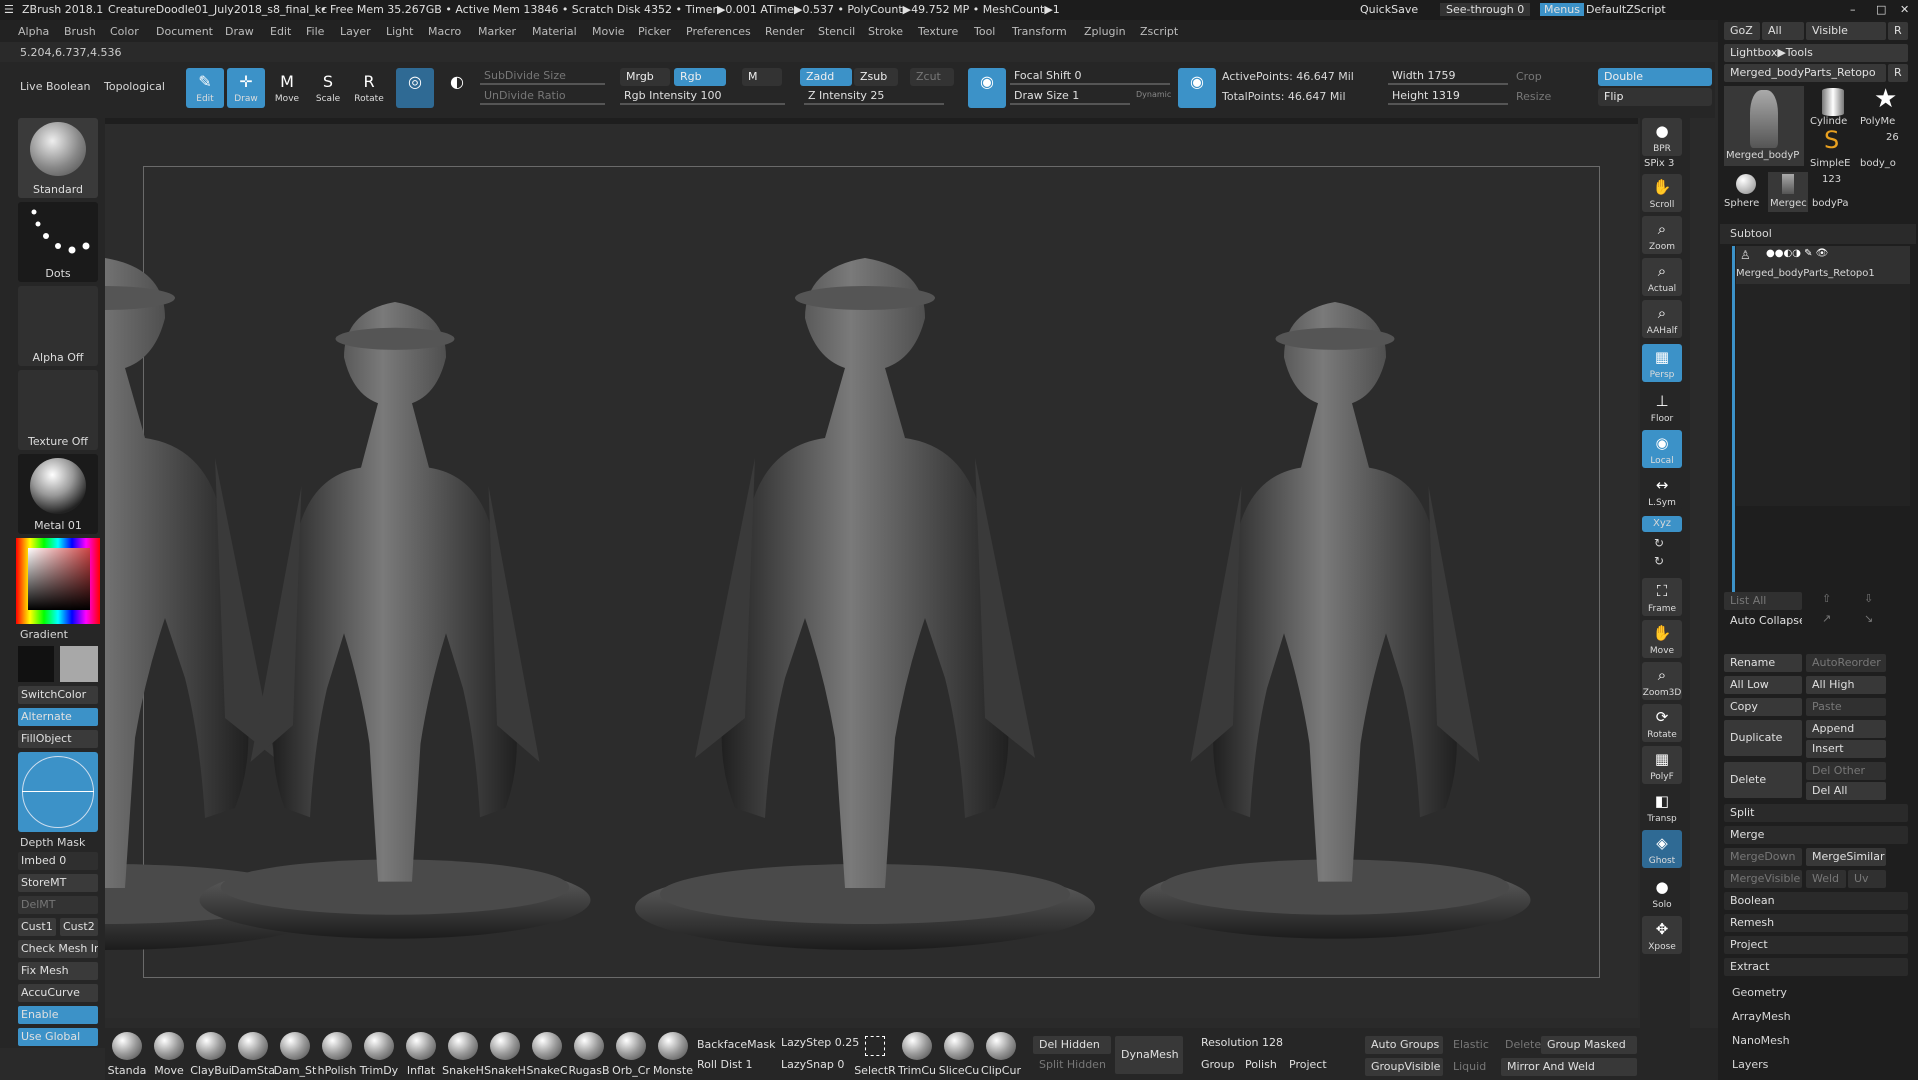 Image resolution: width=1918 pixels, height=1080 pixels. I want to click on subtool-visibility-icons: ●●◐◑ ✎ 👁, so click(1797, 253).